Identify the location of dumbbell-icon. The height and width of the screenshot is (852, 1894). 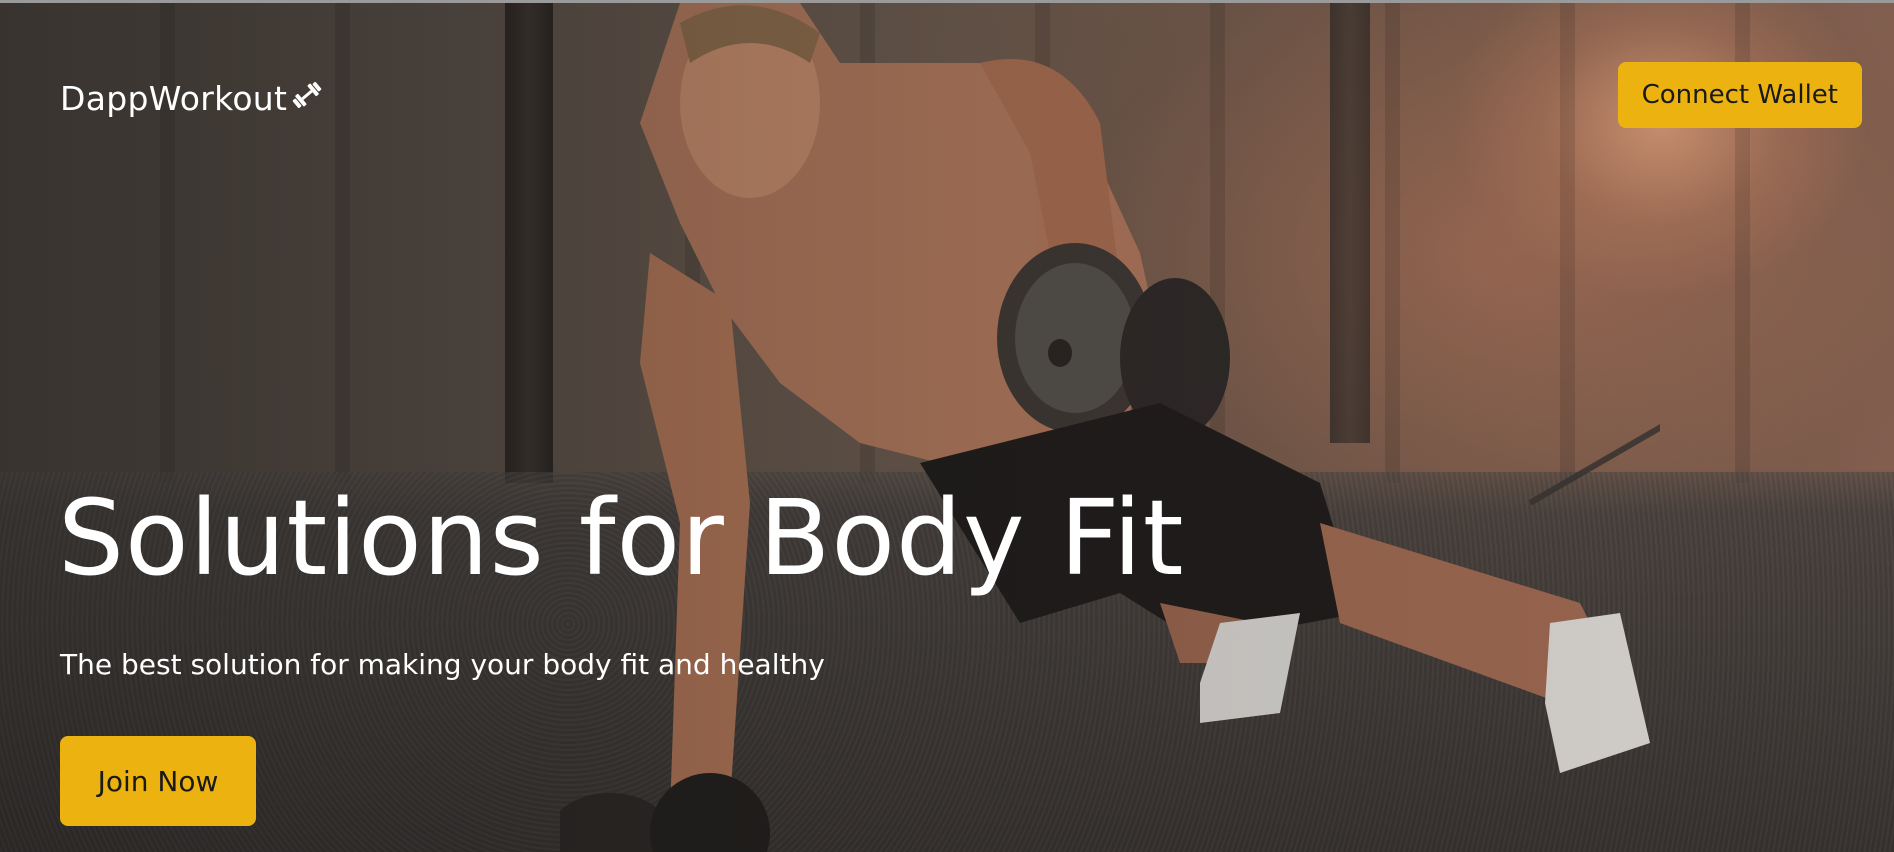
(307, 95).